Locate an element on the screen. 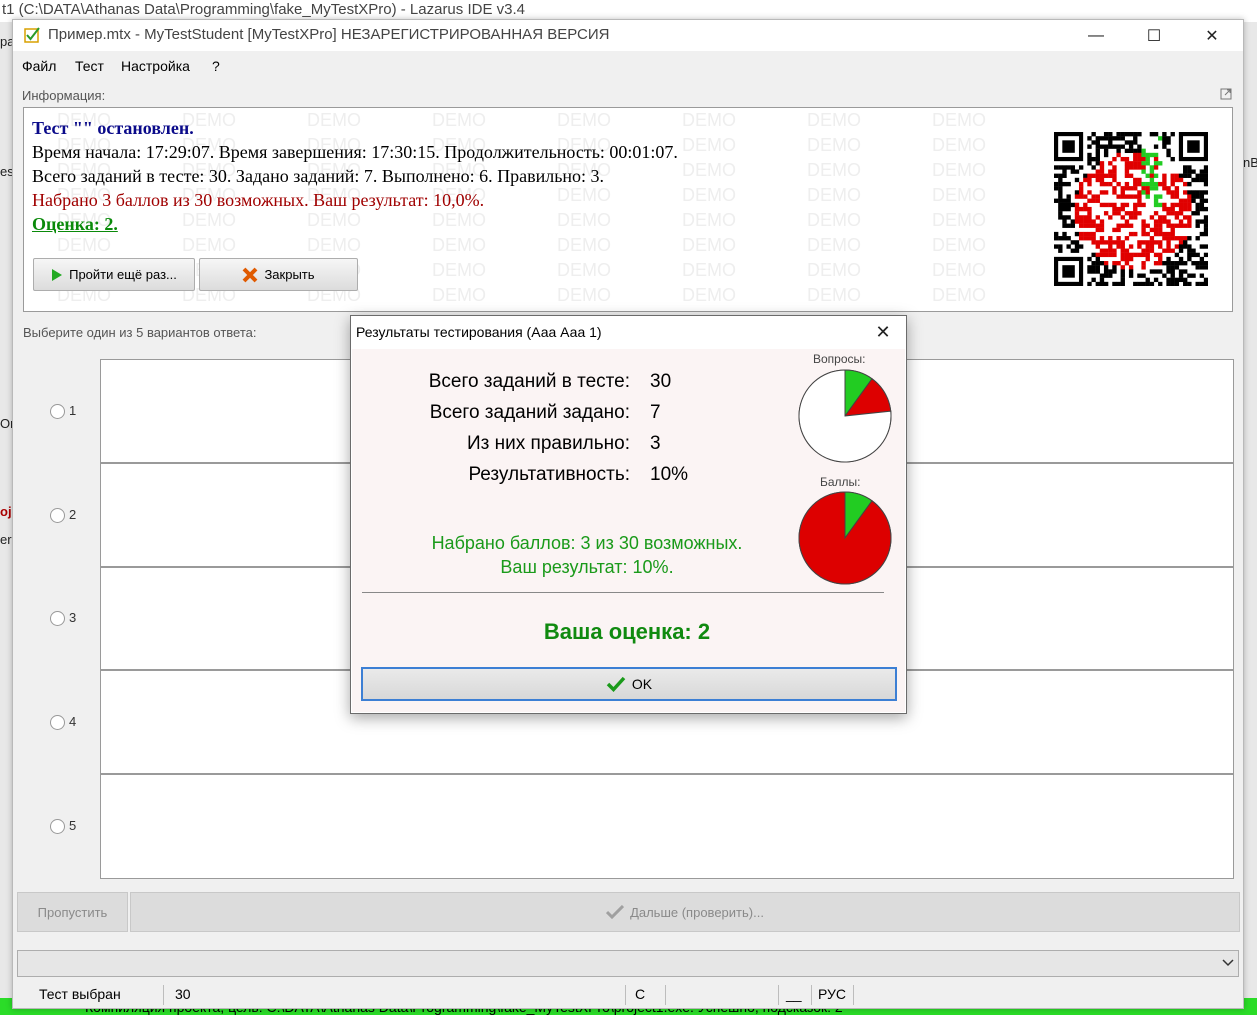 The height and width of the screenshot is (1015, 1257). status-state: Тест выбран is located at coordinates (80, 994).